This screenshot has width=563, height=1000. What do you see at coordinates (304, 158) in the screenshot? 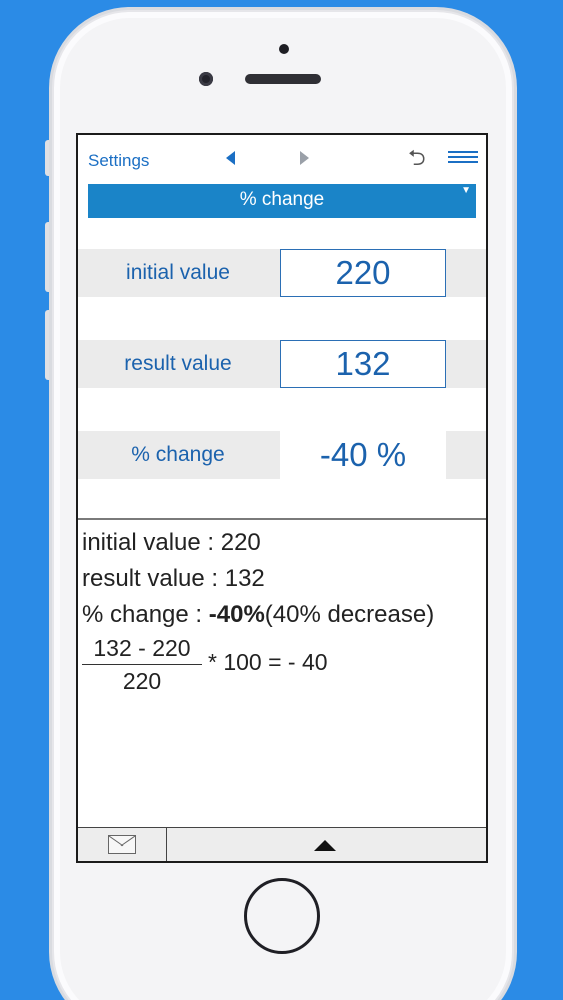
I see `triangle-right-icon` at bounding box center [304, 158].